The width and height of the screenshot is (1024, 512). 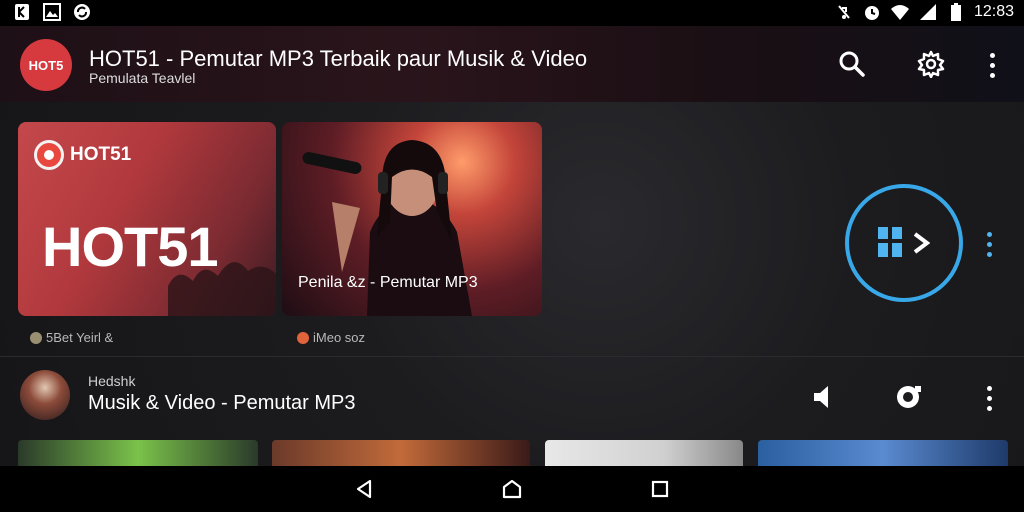 I want to click on badge-label: HOT51, so click(x=101, y=154).